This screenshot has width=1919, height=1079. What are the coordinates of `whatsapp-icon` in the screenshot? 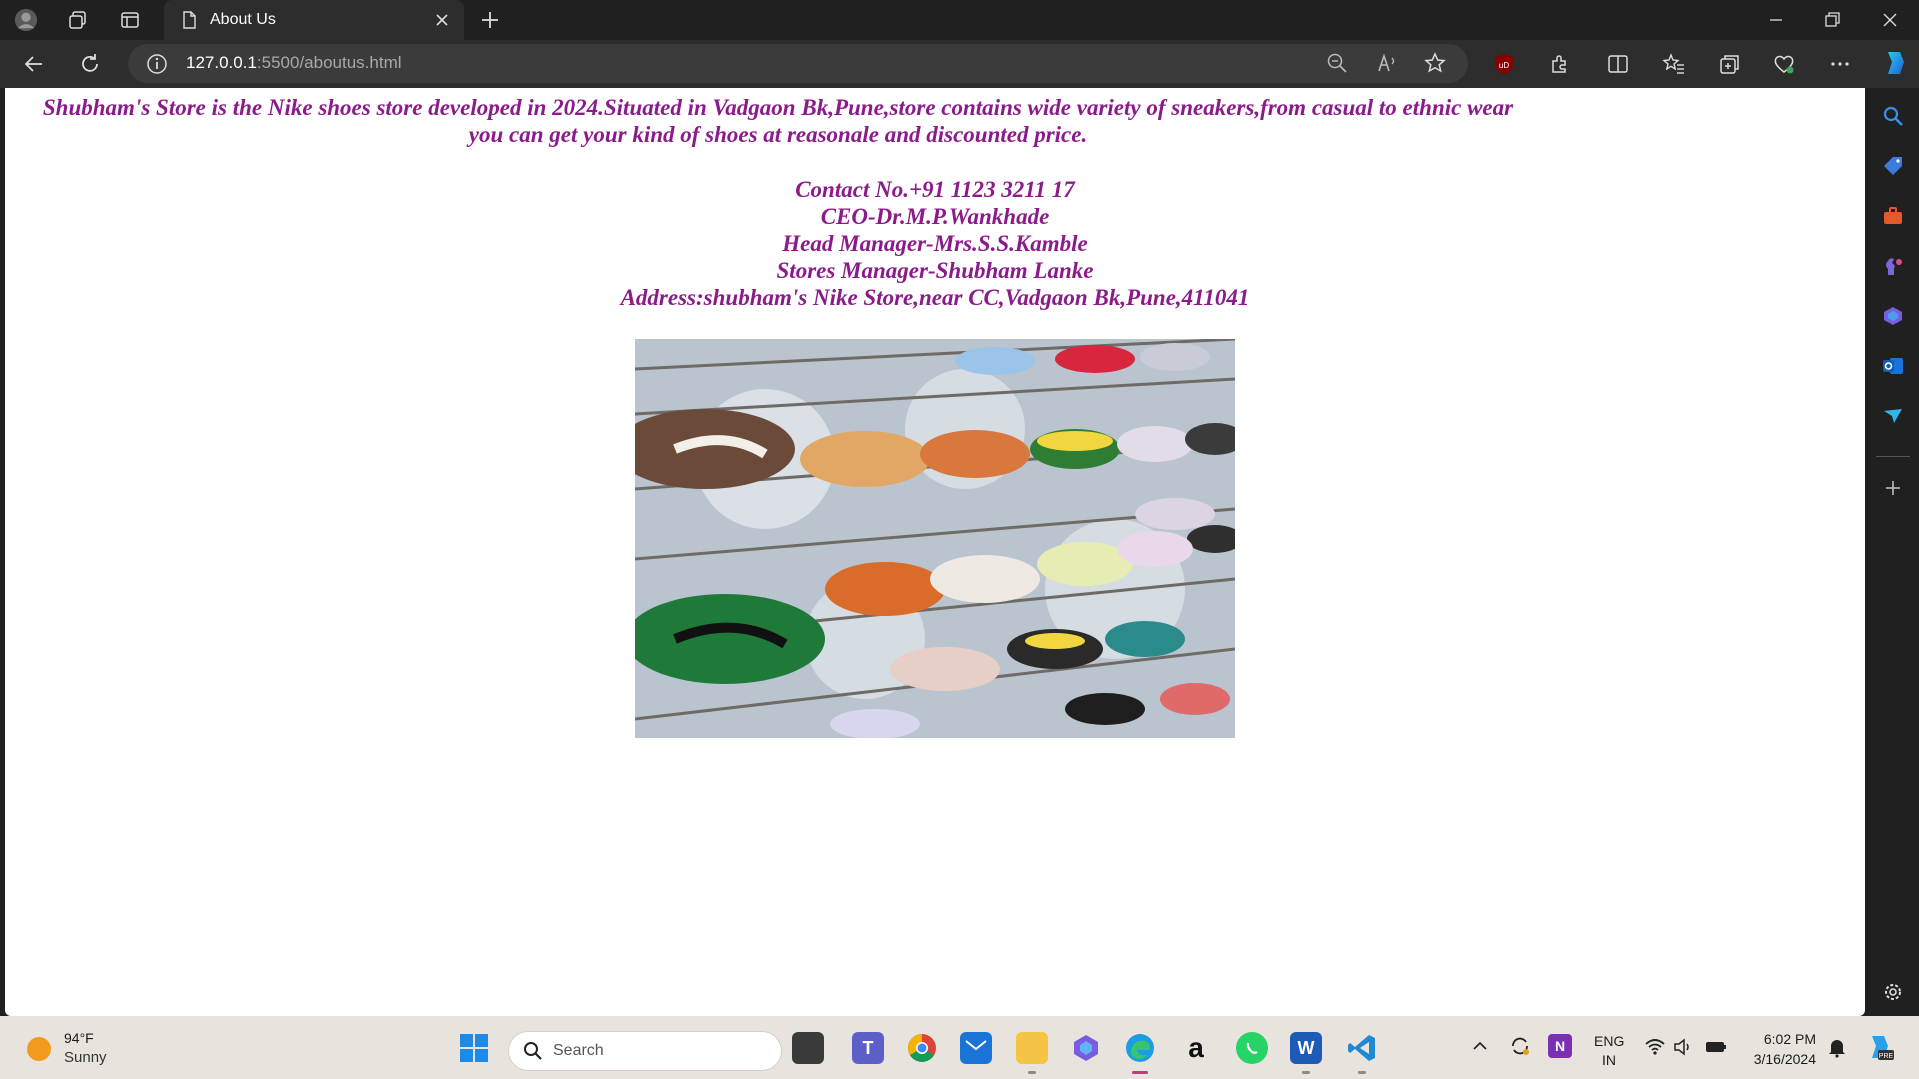 It's located at (1252, 1048).